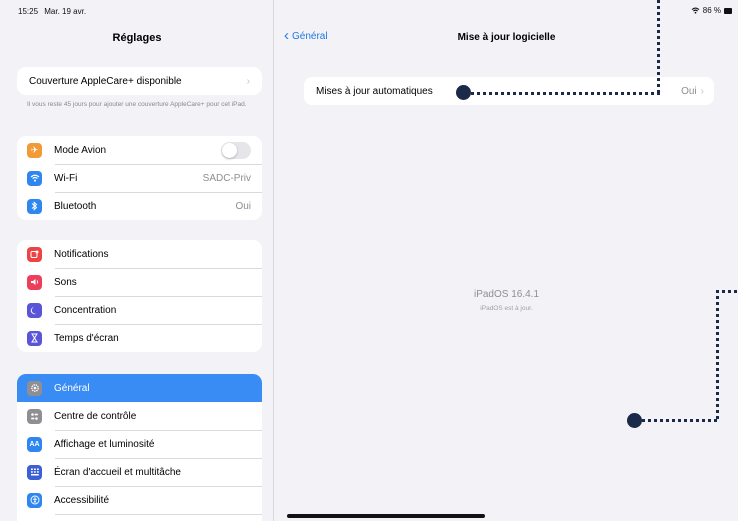  I want to click on status-time-date: 15:25 Mar. 19 avr., so click(54, 11).